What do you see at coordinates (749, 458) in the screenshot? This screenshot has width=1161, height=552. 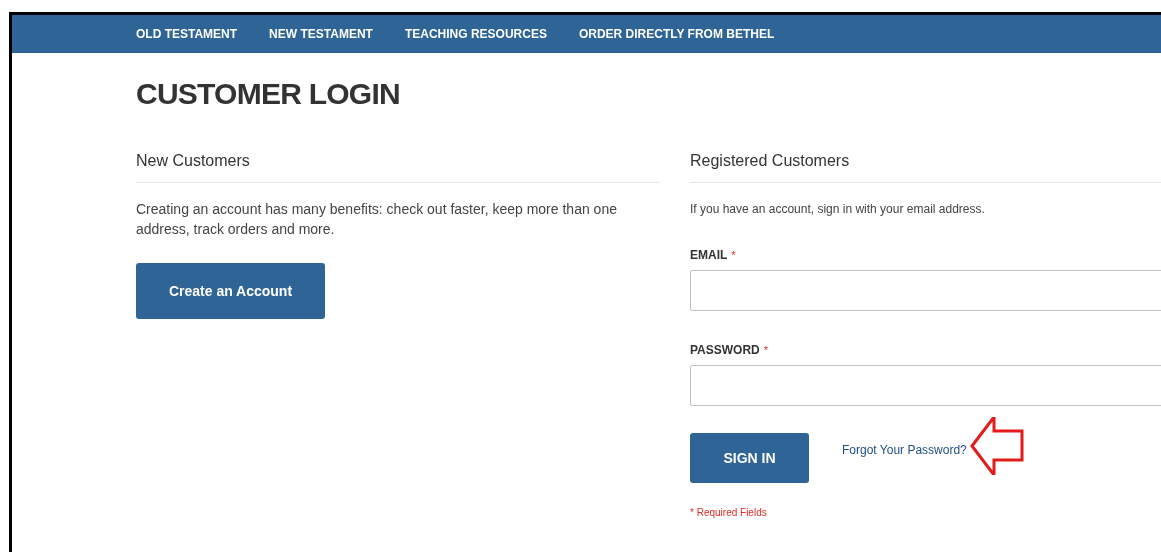 I see `sign-in-button: SIGN IN` at bounding box center [749, 458].